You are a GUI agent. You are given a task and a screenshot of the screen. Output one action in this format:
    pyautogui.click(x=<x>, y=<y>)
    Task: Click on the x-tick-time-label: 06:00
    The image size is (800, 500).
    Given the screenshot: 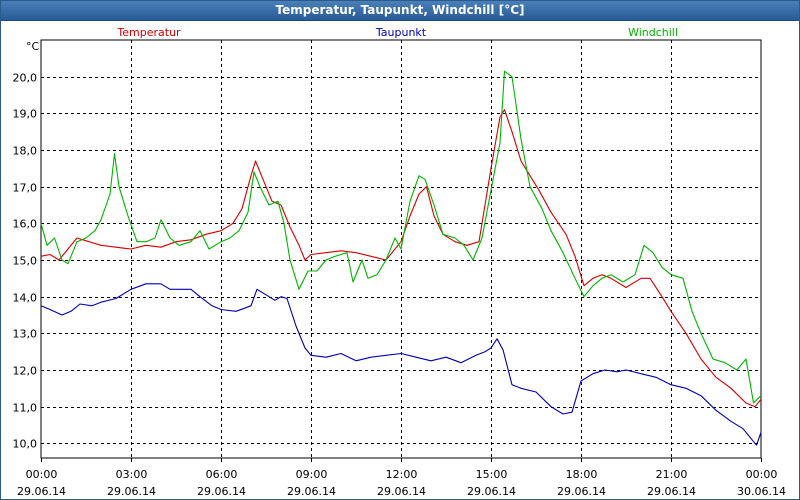 What is the action you would take?
    pyautogui.click(x=222, y=474)
    